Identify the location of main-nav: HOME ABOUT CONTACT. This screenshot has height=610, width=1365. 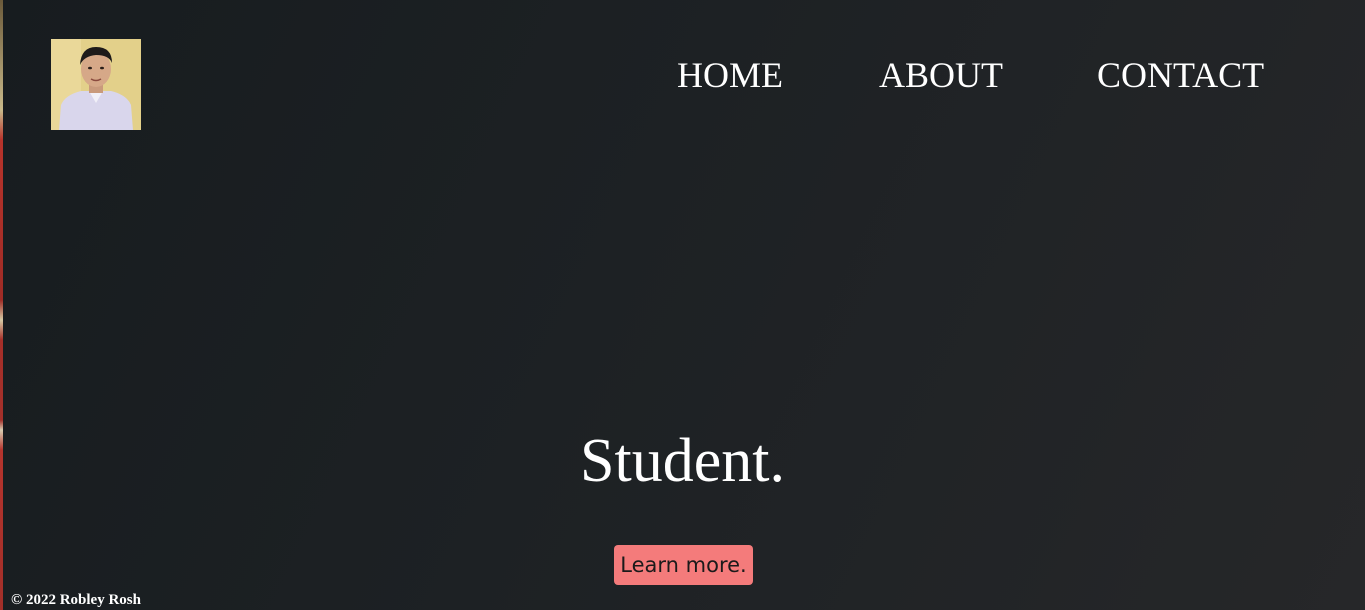
(682, 75).